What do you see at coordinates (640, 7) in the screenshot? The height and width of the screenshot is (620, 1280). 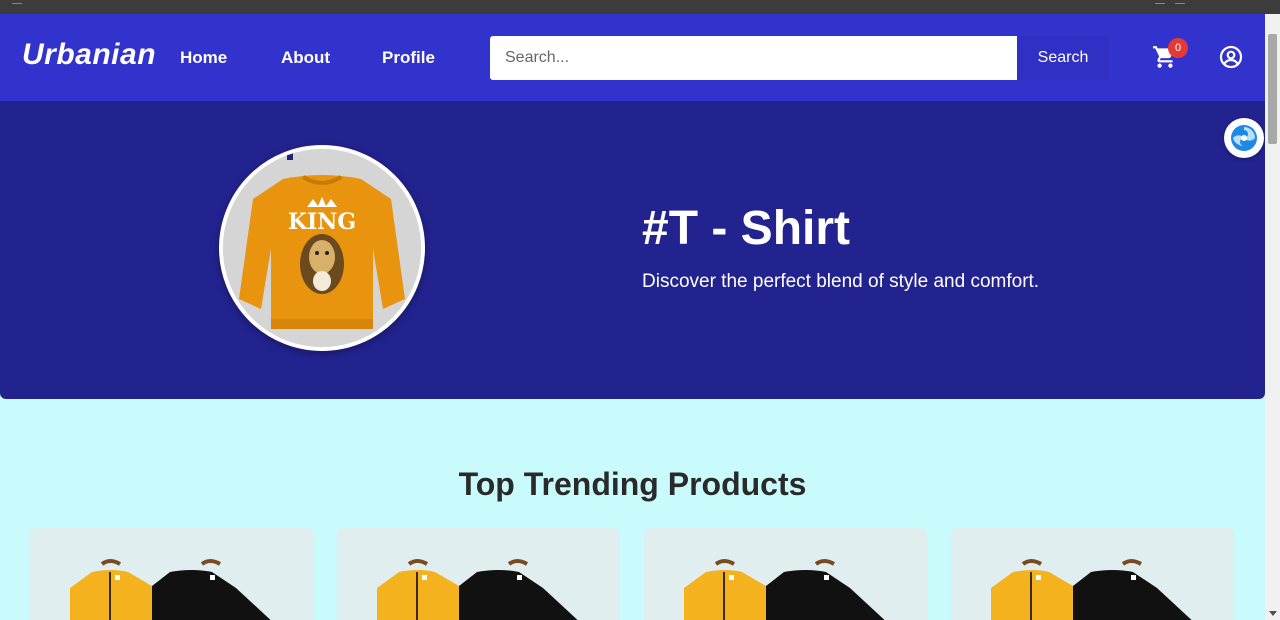 I see `browser-top-strip` at bounding box center [640, 7].